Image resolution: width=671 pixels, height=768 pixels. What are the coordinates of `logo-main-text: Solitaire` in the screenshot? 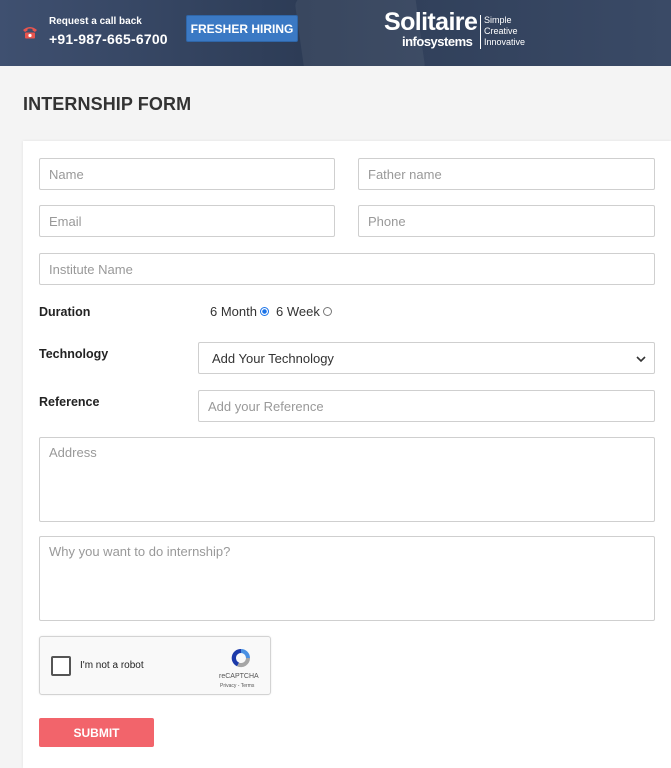 It's located at (431, 22).